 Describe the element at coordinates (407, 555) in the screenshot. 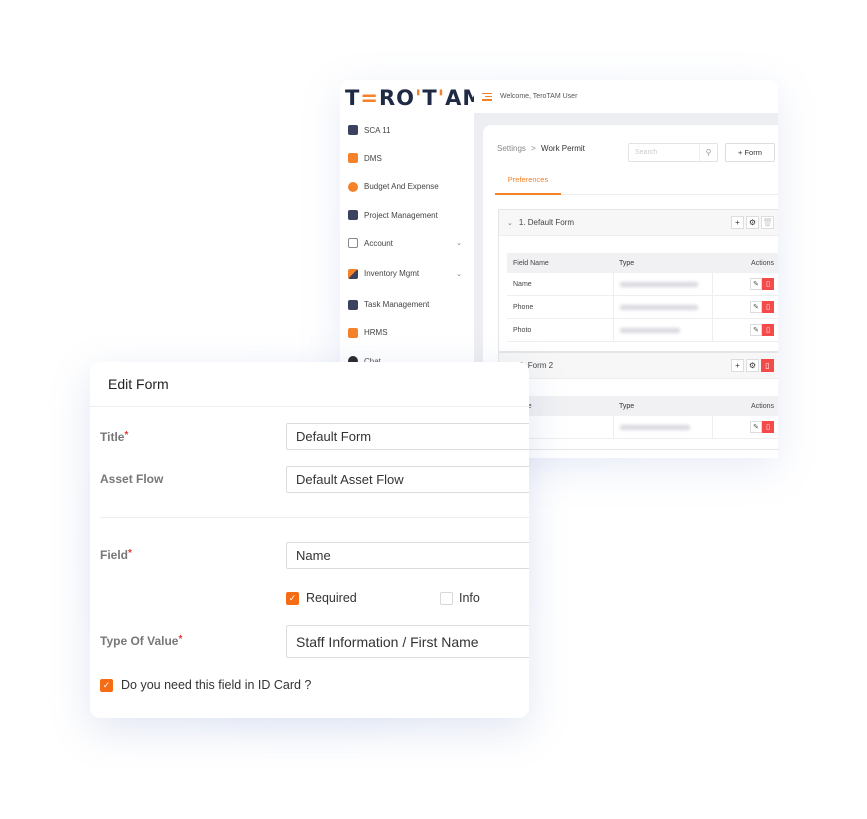

I see `field-input: Name` at that location.